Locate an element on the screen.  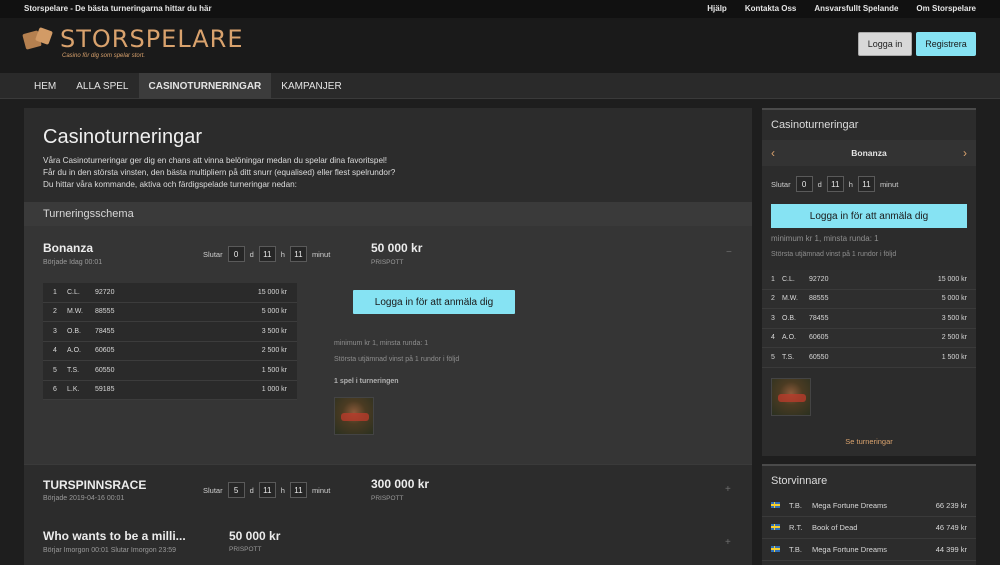
sidebar-title: Casinoturneringar is located at coordinates (815, 125).